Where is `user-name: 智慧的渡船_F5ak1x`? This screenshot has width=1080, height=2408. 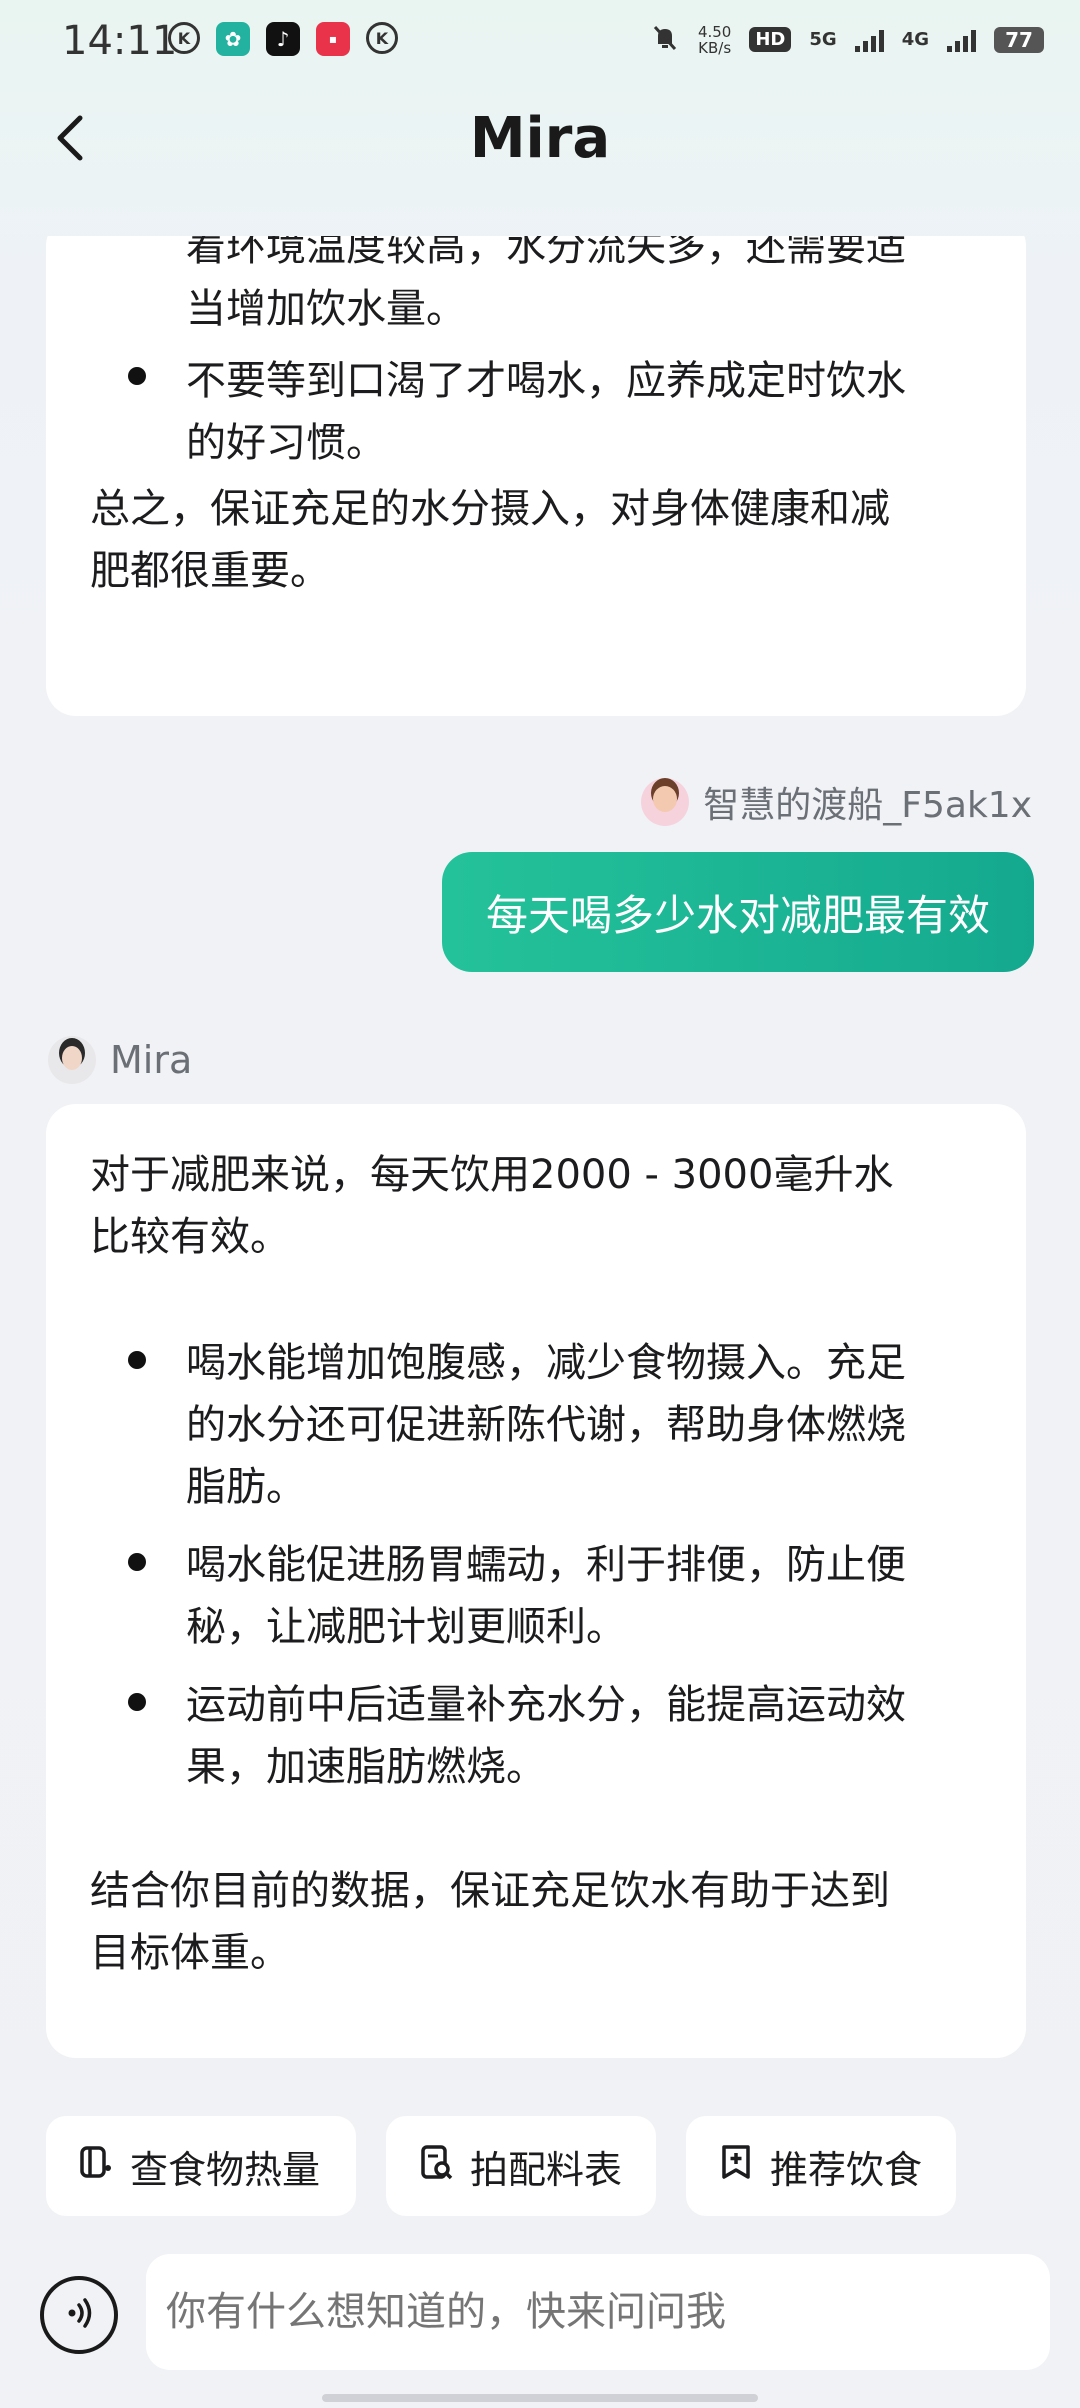 user-name: 智慧的渡船_F5ak1x is located at coordinates (867, 805).